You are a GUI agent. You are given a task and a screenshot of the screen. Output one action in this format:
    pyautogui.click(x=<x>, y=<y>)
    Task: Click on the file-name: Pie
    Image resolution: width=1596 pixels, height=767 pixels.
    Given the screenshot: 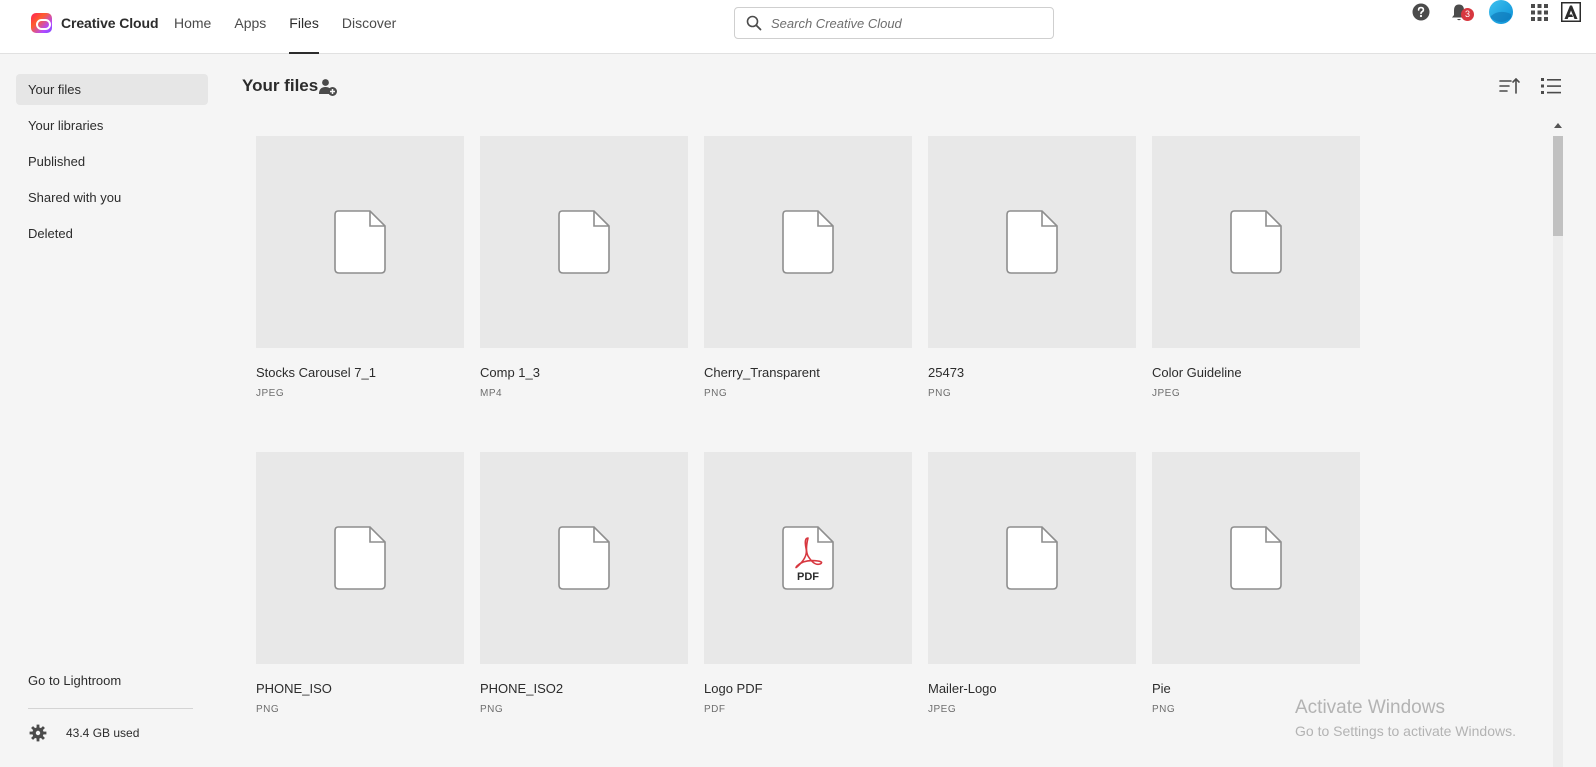 What is the action you would take?
    pyautogui.click(x=1161, y=688)
    